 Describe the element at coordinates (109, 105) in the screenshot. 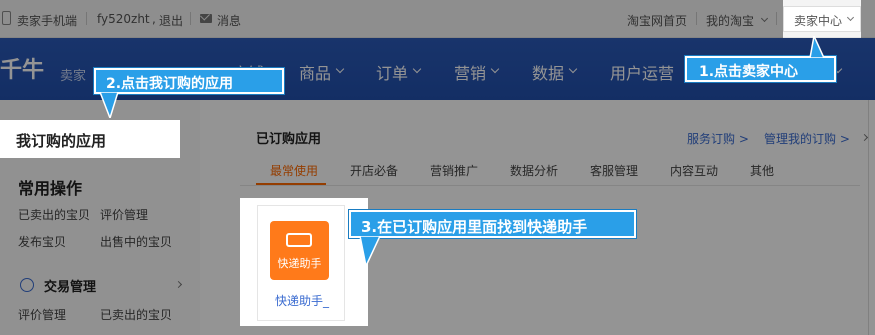

I see `callout-step-2-pointer` at that location.